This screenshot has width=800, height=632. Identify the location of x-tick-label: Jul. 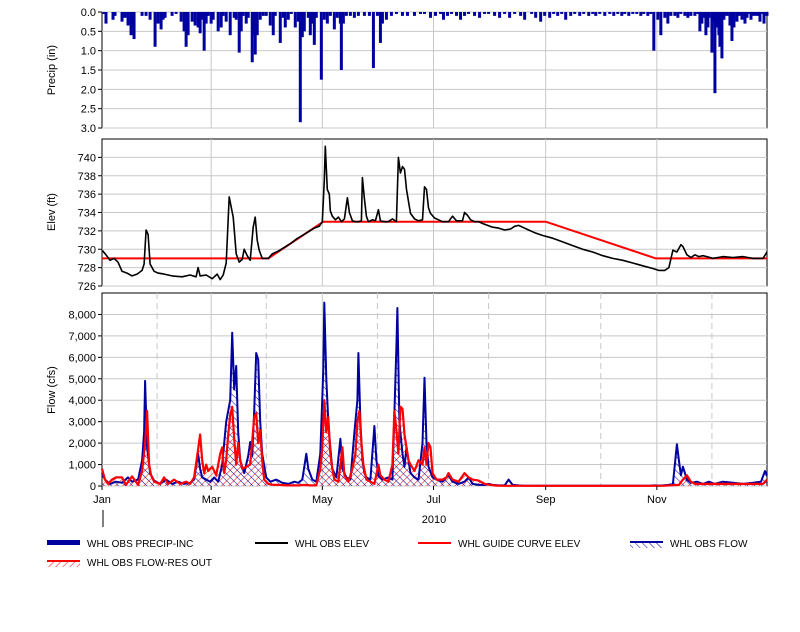
(433, 500).